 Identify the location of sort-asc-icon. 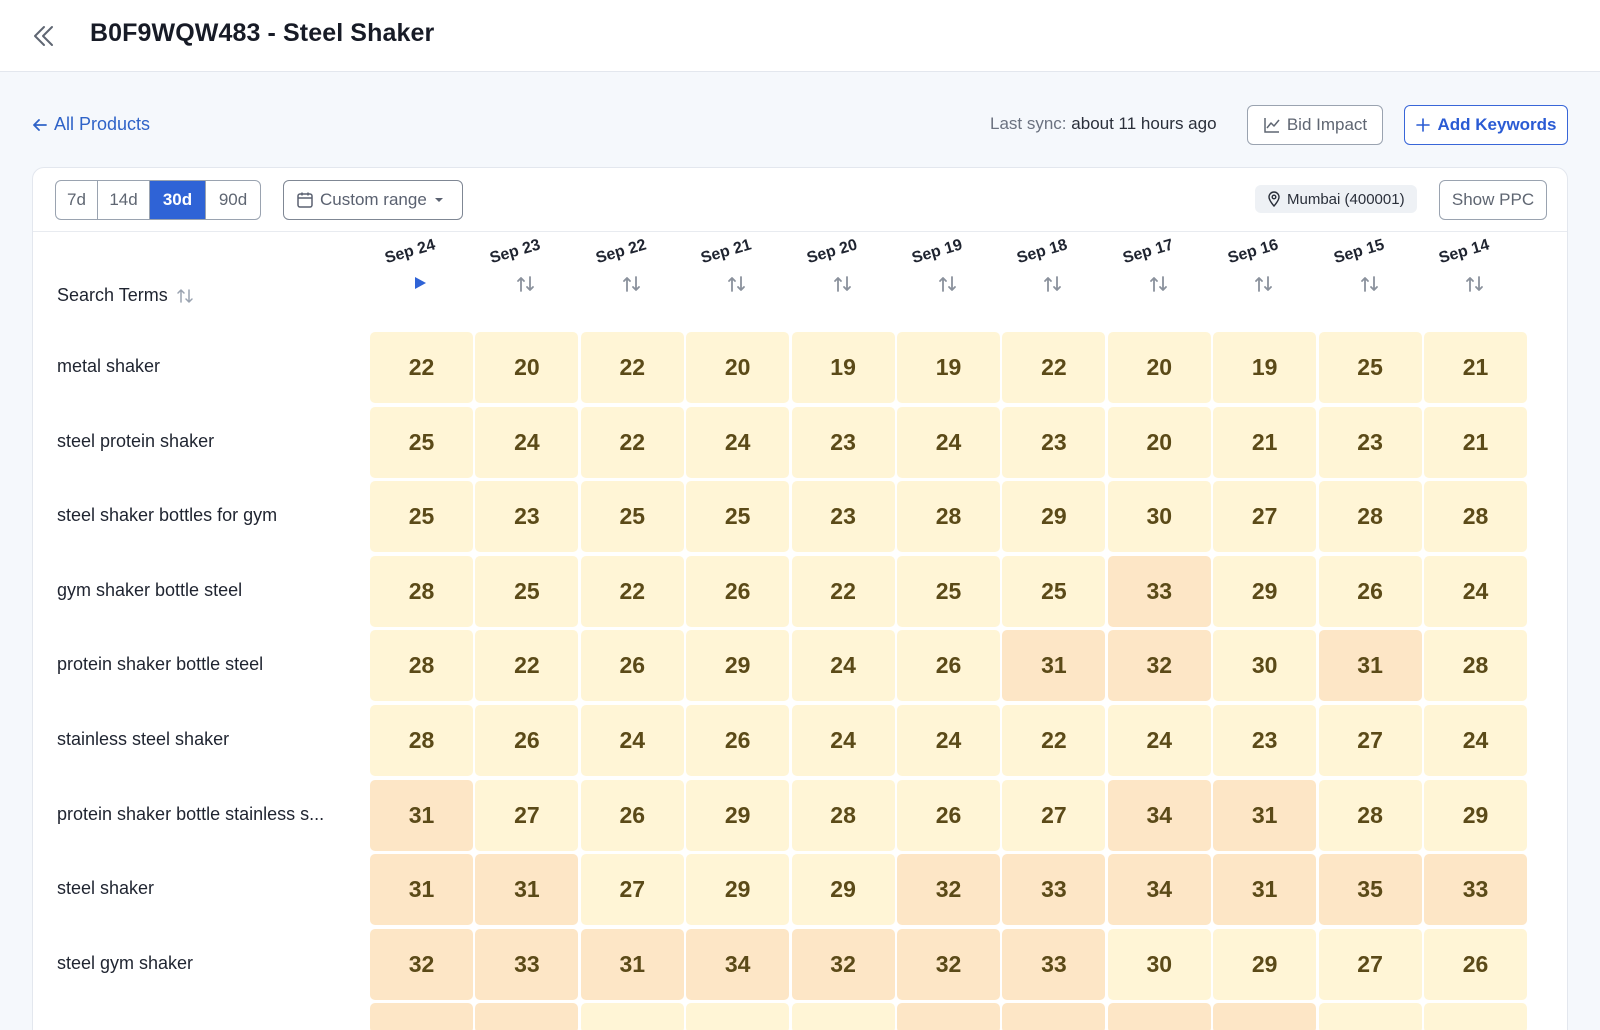
(421, 284).